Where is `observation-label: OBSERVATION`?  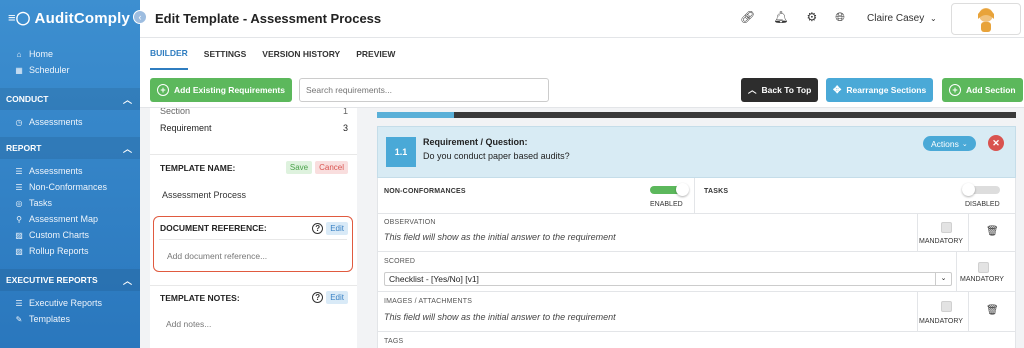 observation-label: OBSERVATION is located at coordinates (410, 222).